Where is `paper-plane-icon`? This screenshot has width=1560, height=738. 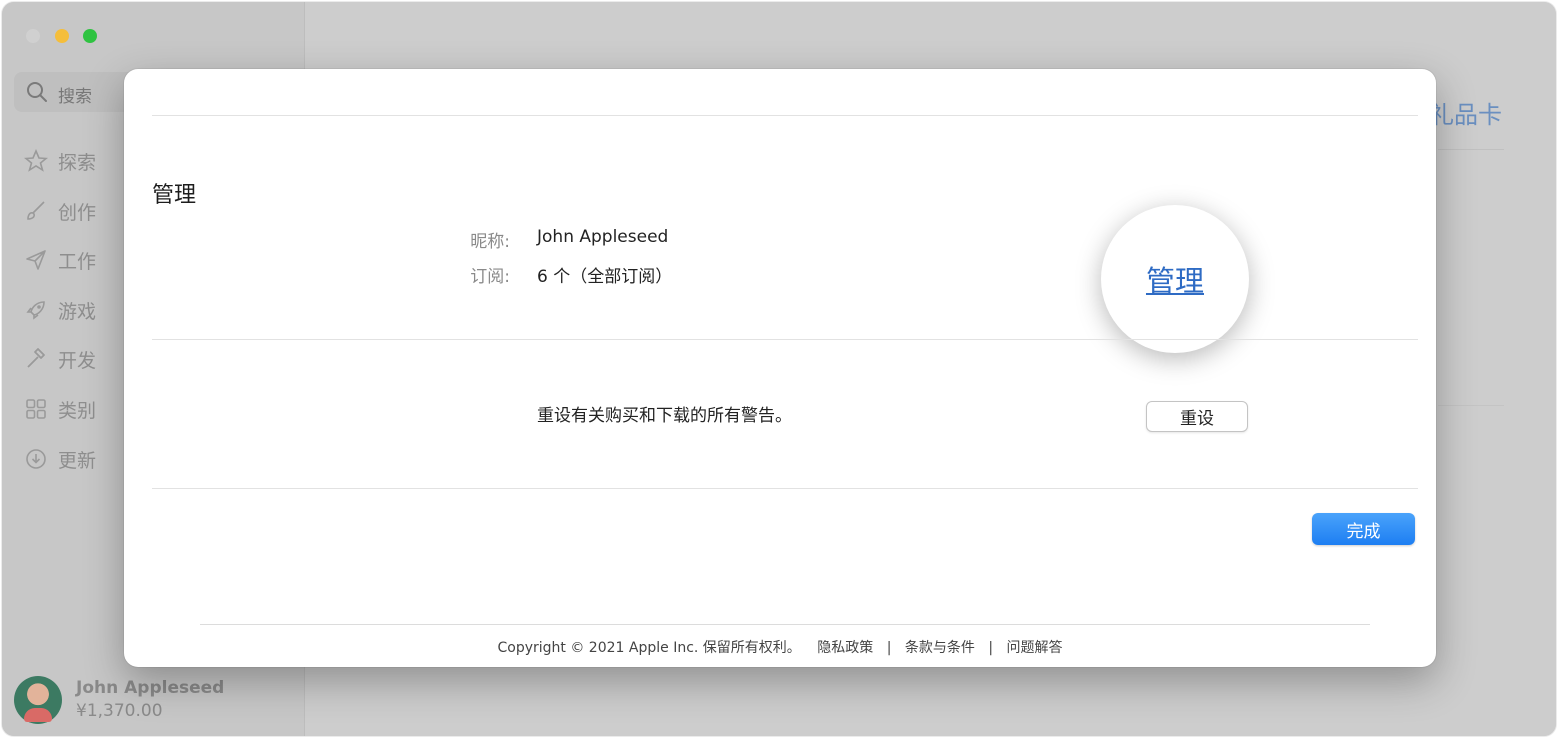 paper-plane-icon is located at coordinates (36, 260).